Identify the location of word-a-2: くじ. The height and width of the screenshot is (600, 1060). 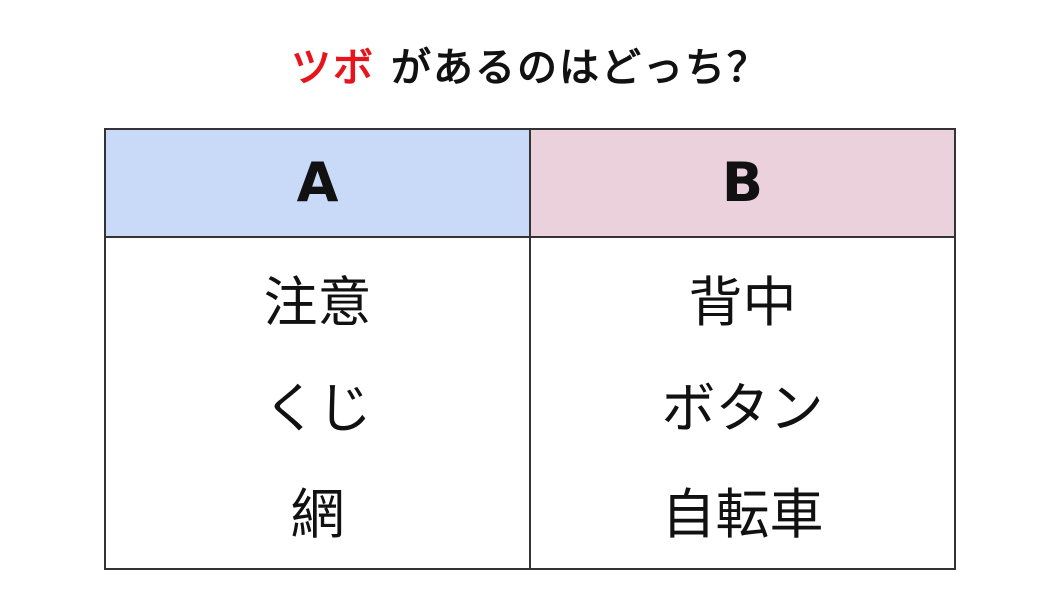
(317, 408).